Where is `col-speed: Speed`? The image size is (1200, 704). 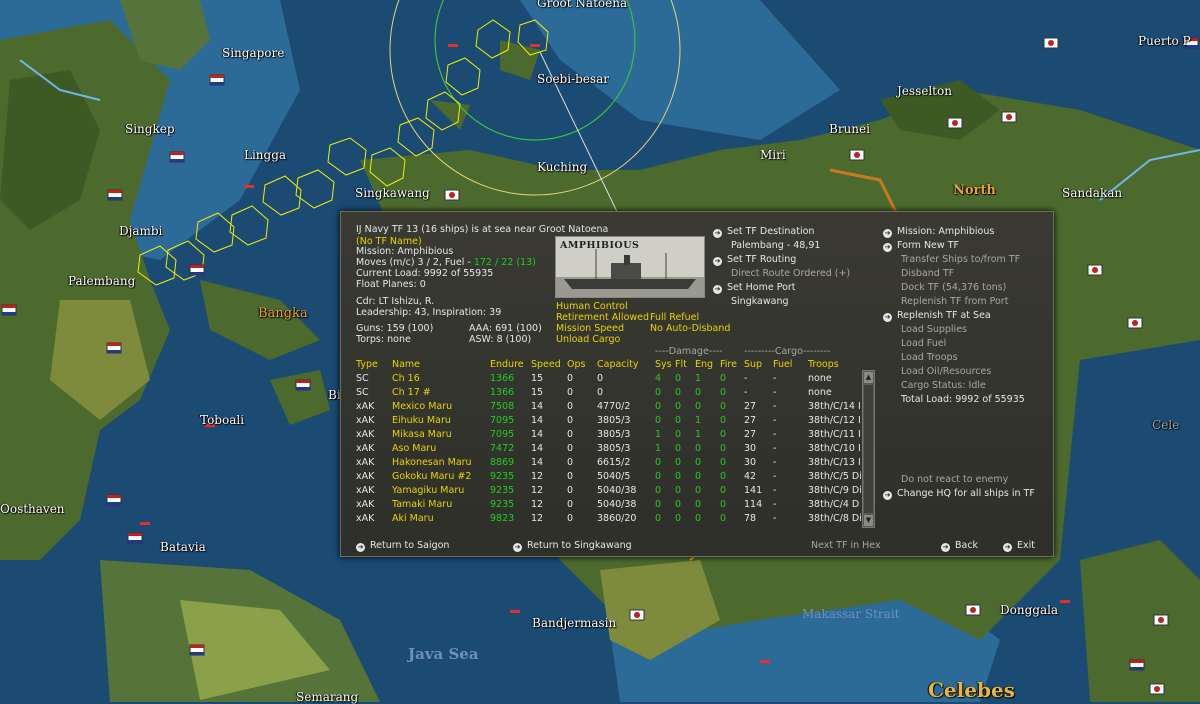 col-speed: Speed is located at coordinates (546, 365).